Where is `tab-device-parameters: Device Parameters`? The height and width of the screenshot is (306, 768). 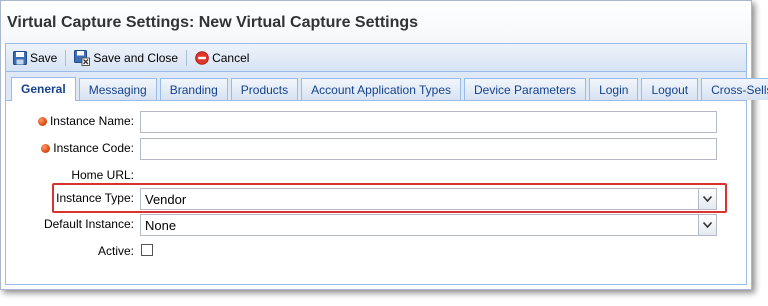 tab-device-parameters: Device Parameters is located at coordinates (525, 89).